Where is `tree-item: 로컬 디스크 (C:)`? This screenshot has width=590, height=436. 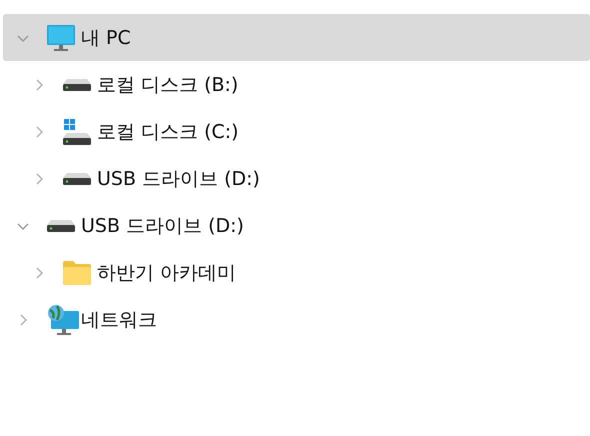 tree-item: 로컬 디스크 (C:) is located at coordinates (296, 131).